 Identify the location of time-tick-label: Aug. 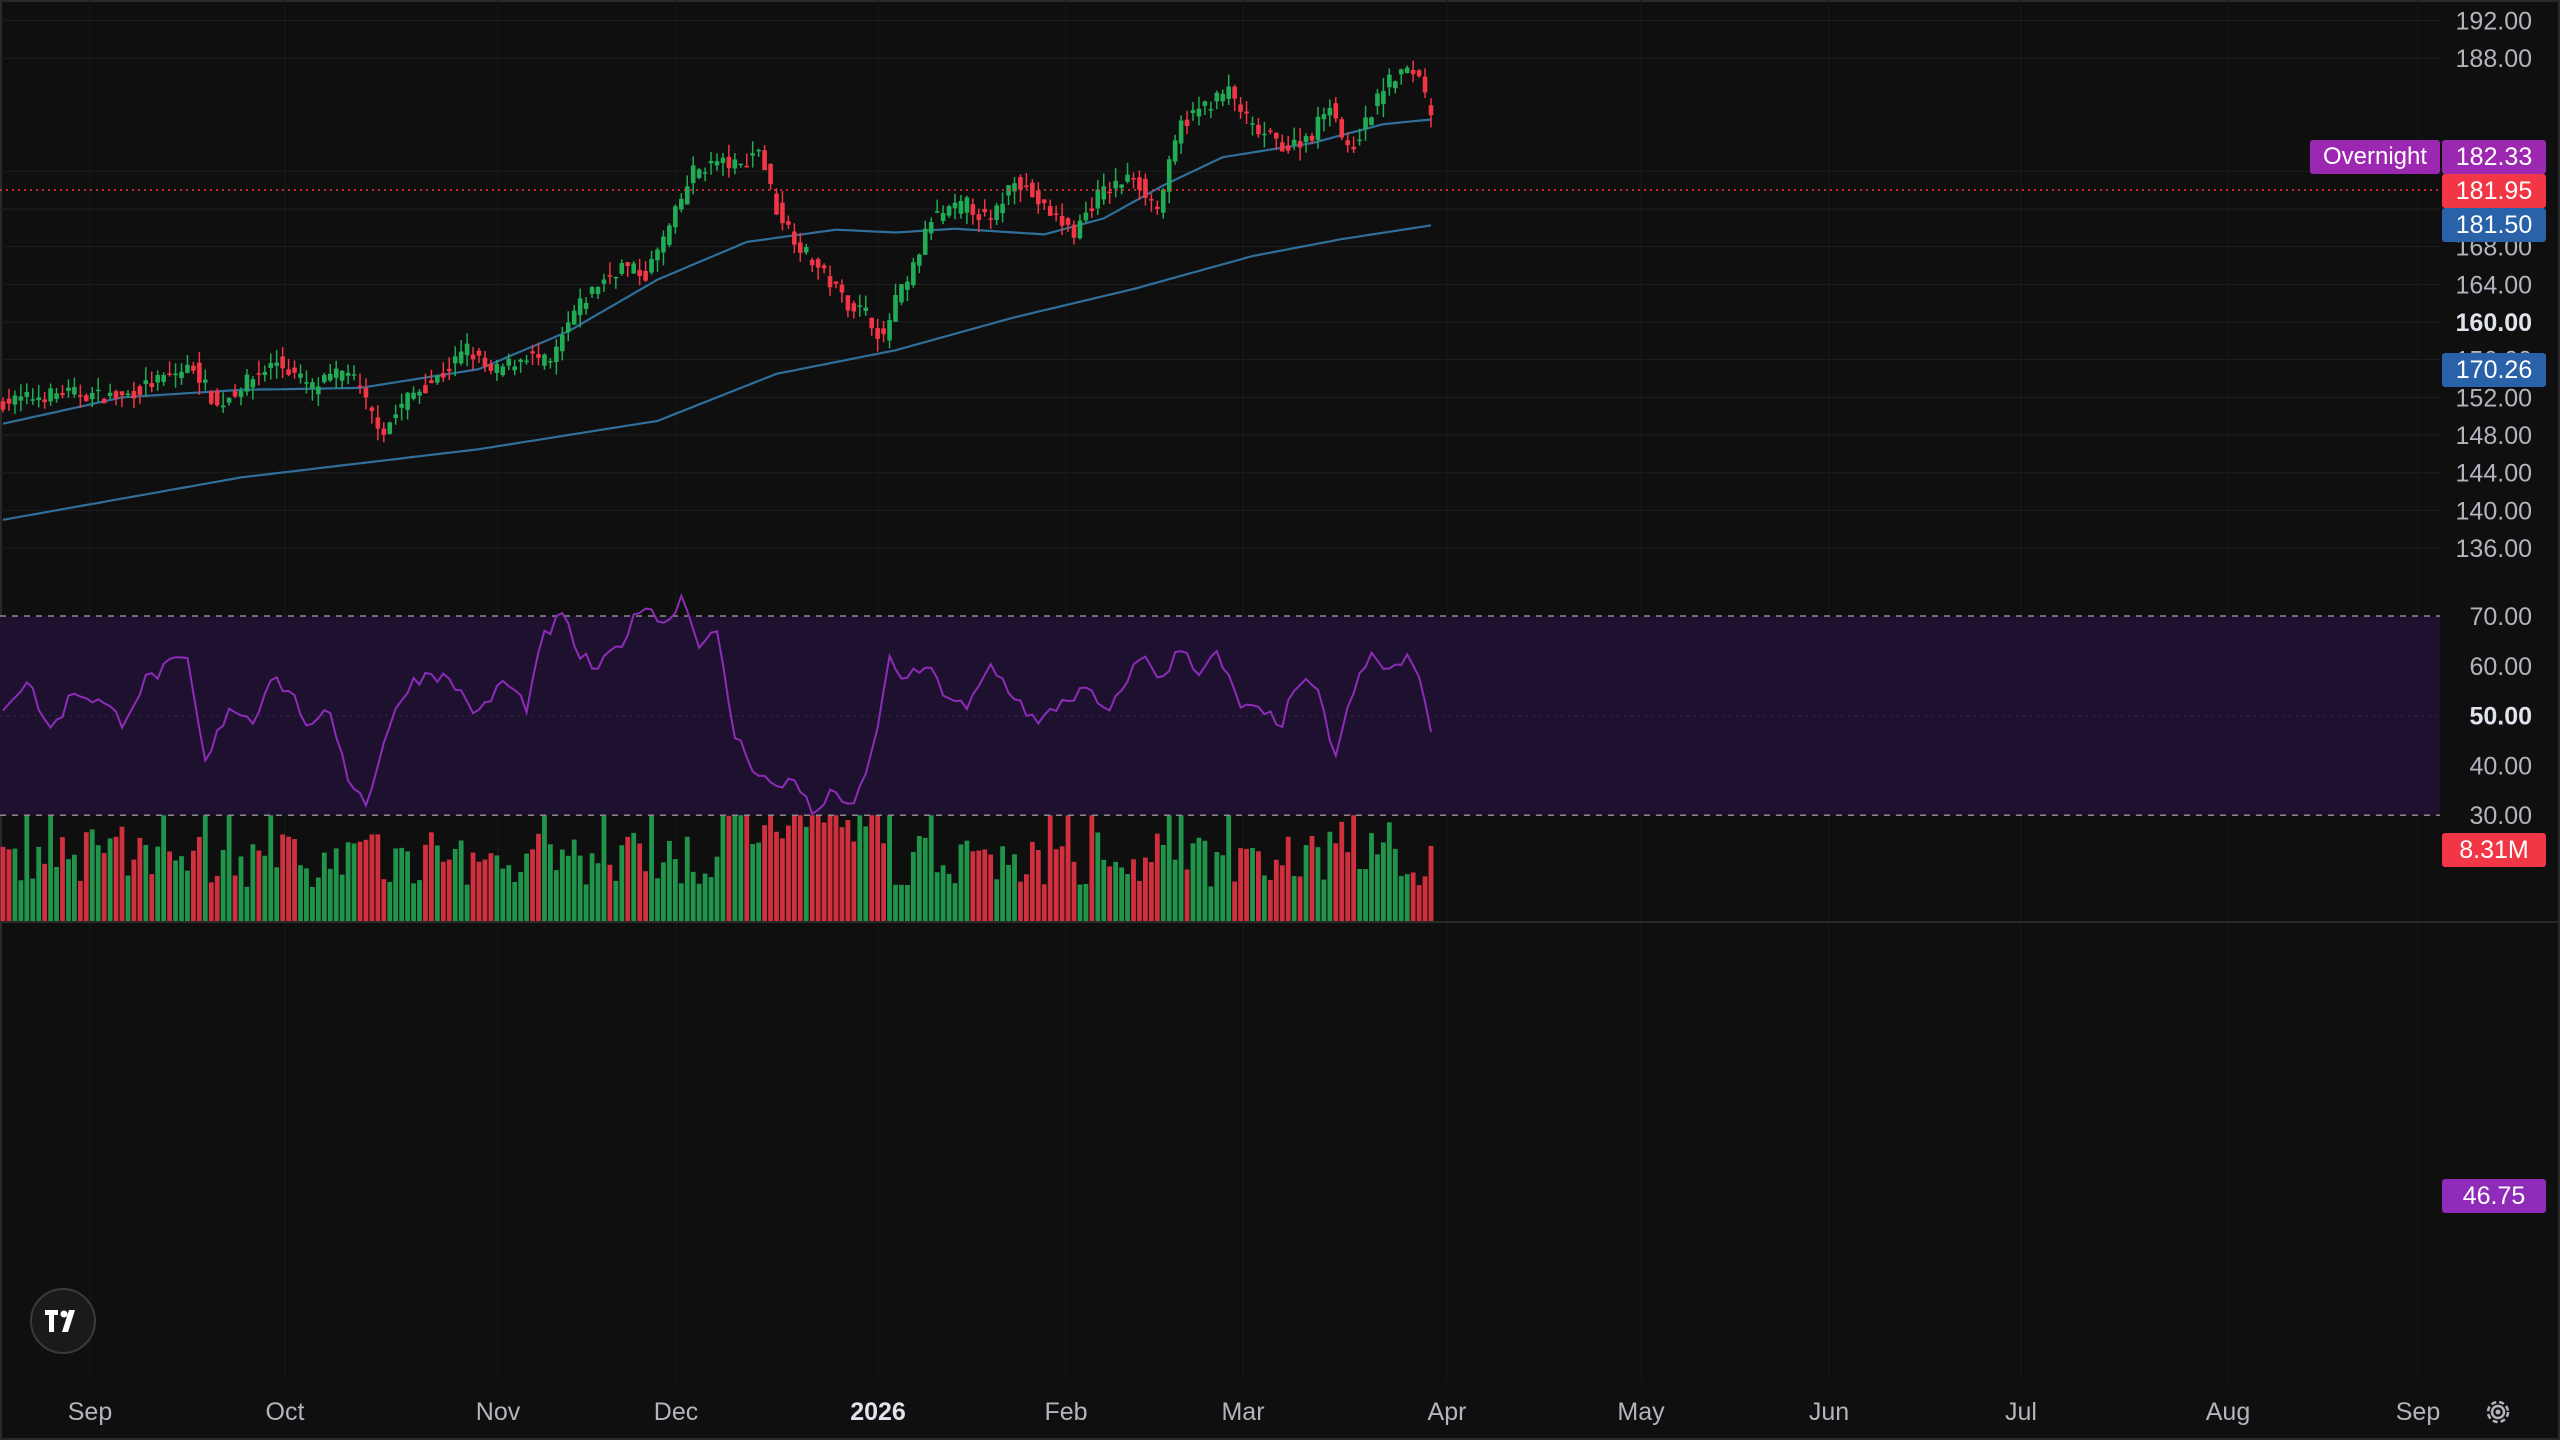
(2228, 1412).